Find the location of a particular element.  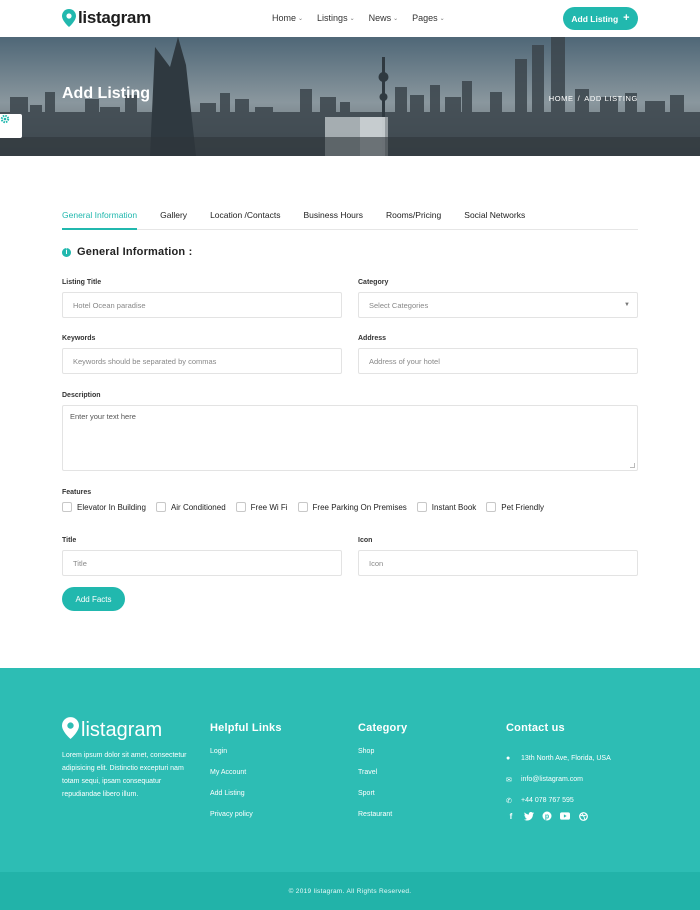

contact-phone: ✆ +44 078 767 595 is located at coordinates (558, 800).